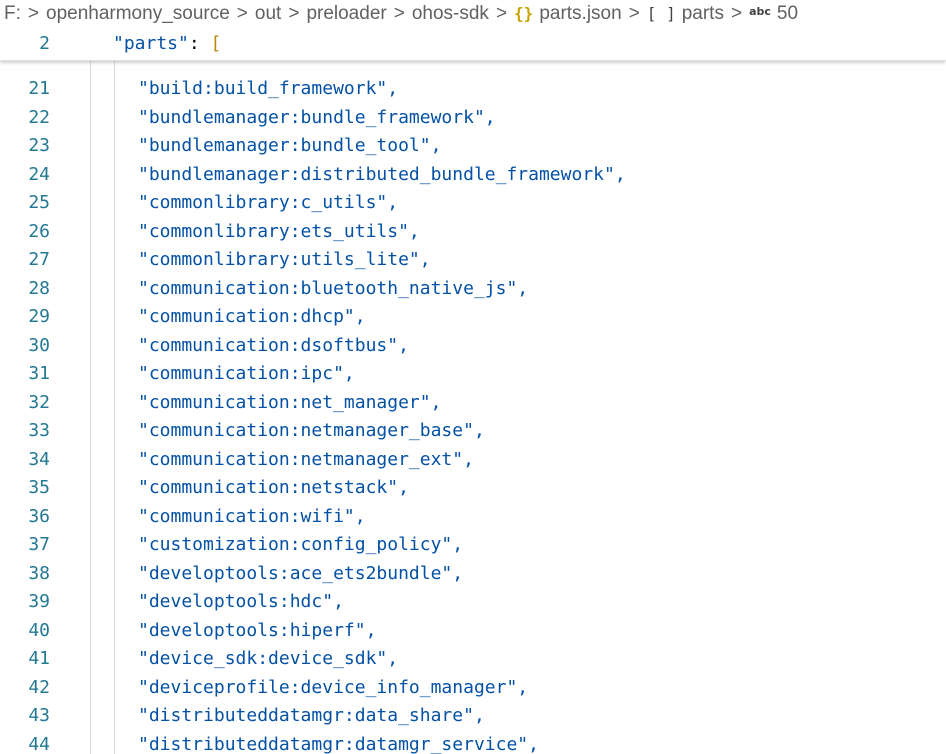 The image size is (946, 754). I want to click on string-literal: "commonlibrary:c_utils",, so click(268, 202).